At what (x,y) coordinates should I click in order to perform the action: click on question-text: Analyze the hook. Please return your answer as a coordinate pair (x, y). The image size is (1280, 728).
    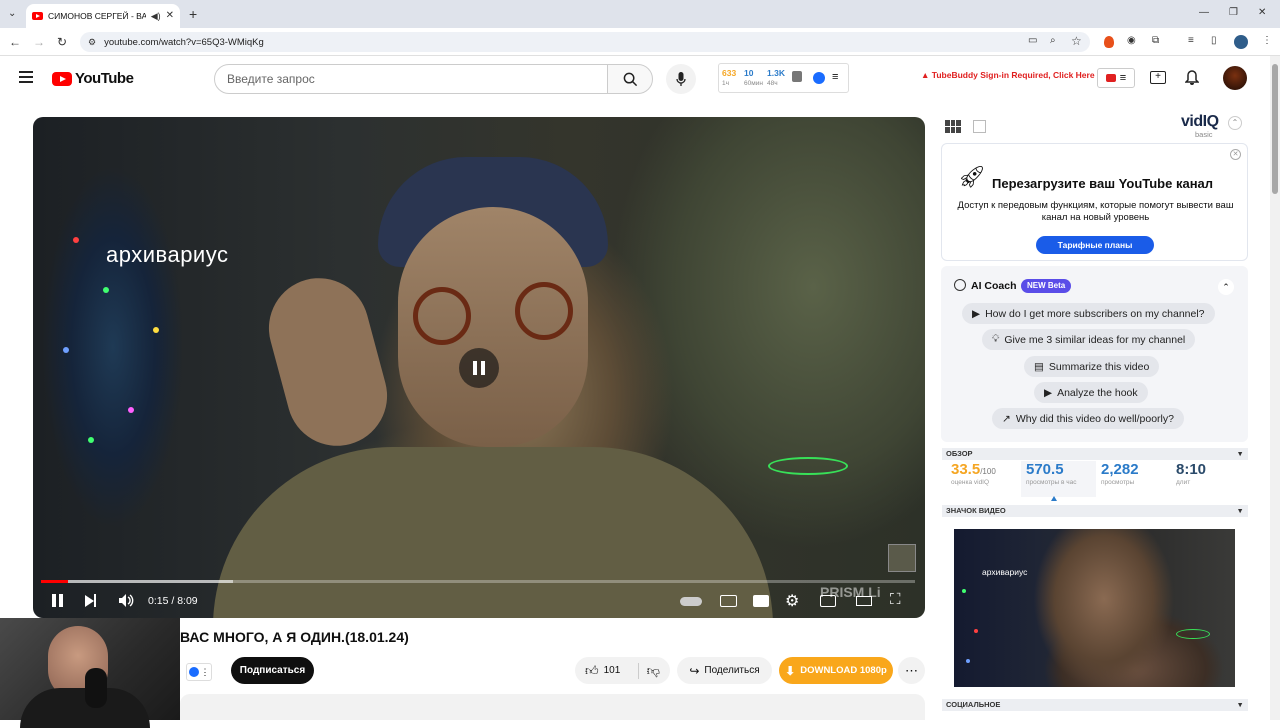
    Looking at the image, I should click on (1097, 392).